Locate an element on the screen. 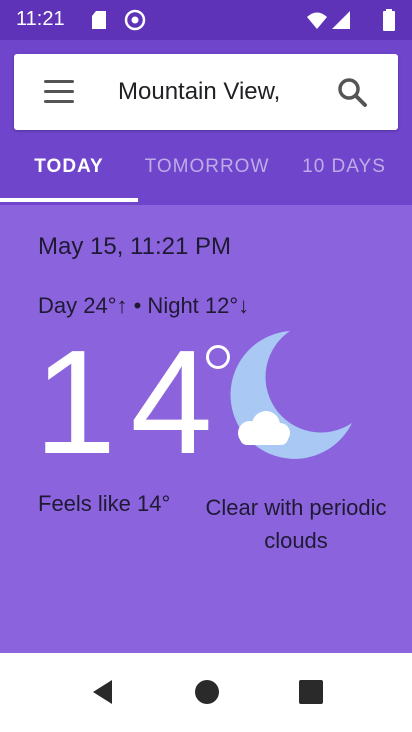 The height and width of the screenshot is (732, 412). tab-today: TODAY is located at coordinates (69, 172).